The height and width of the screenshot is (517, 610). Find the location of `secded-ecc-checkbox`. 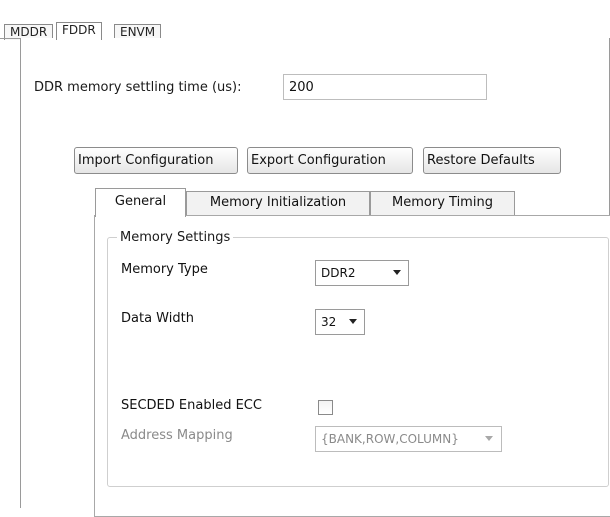

secded-ecc-checkbox is located at coordinates (325, 407).